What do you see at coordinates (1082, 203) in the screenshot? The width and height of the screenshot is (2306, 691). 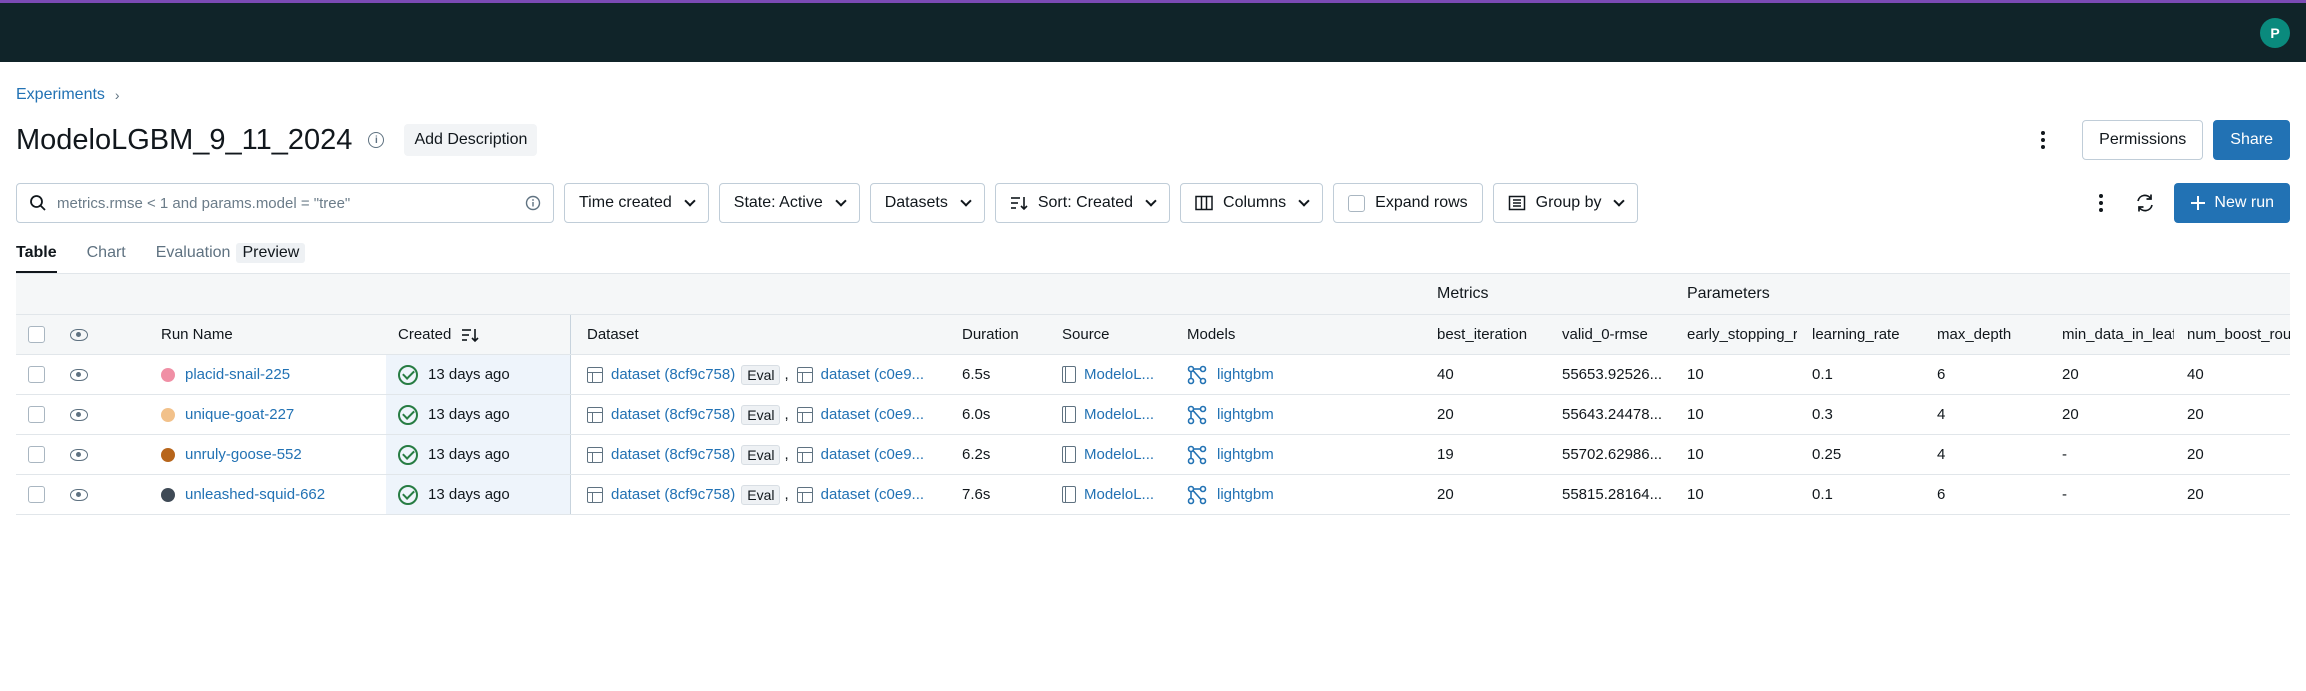 I see `sort-select: Sort: Created` at bounding box center [1082, 203].